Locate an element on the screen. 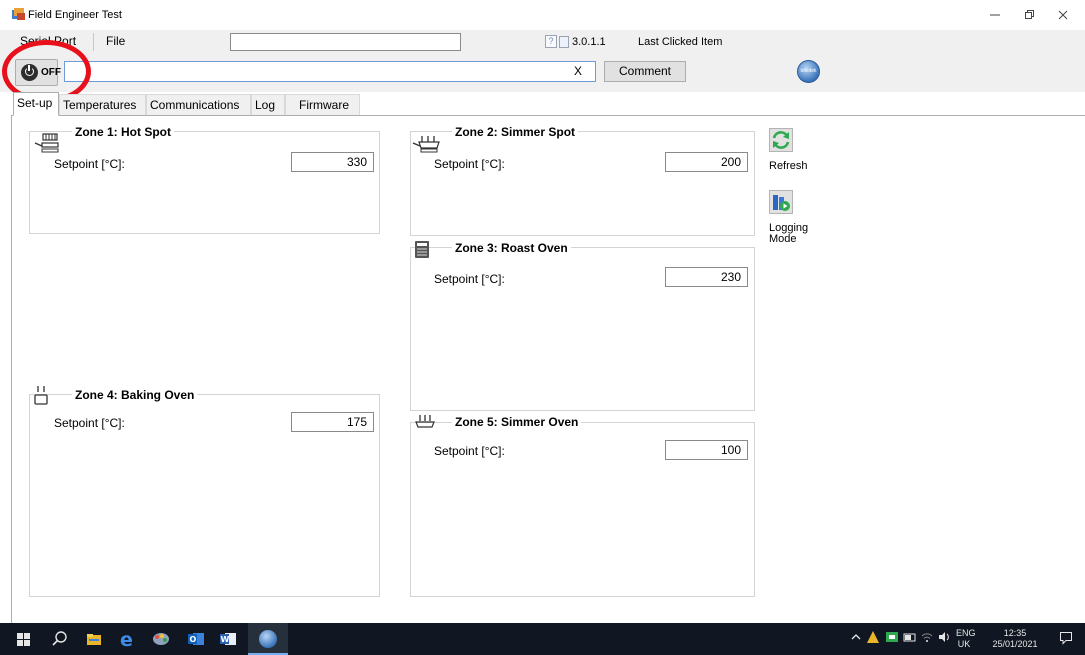 Image resolution: width=1085 pixels, height=655 pixels. zone3-setpoint-label: Setpoint [°C]: is located at coordinates (469, 279).